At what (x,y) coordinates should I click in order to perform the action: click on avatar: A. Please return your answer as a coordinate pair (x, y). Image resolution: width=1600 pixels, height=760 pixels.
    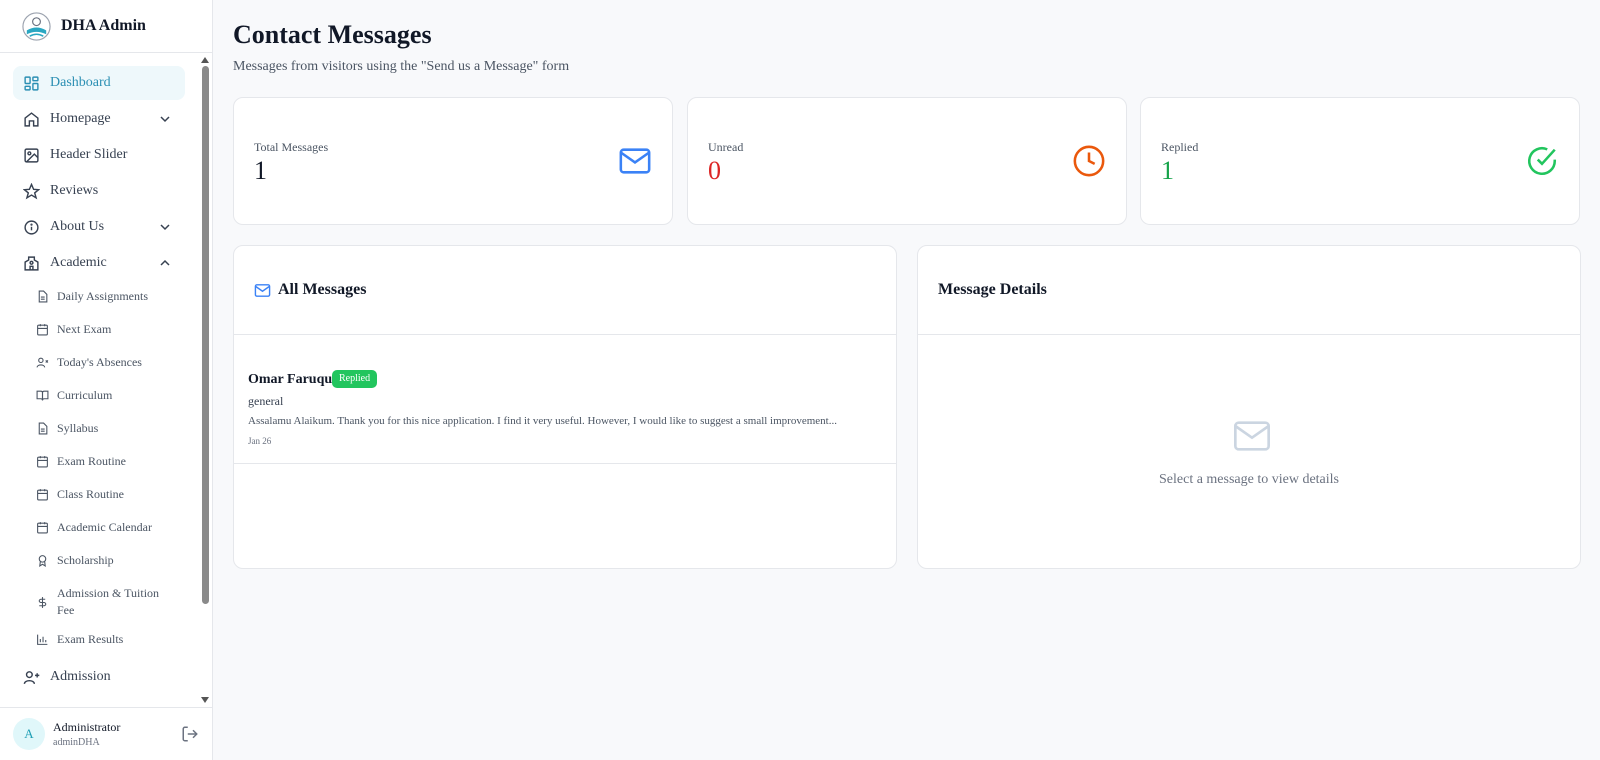
    Looking at the image, I should click on (29, 734).